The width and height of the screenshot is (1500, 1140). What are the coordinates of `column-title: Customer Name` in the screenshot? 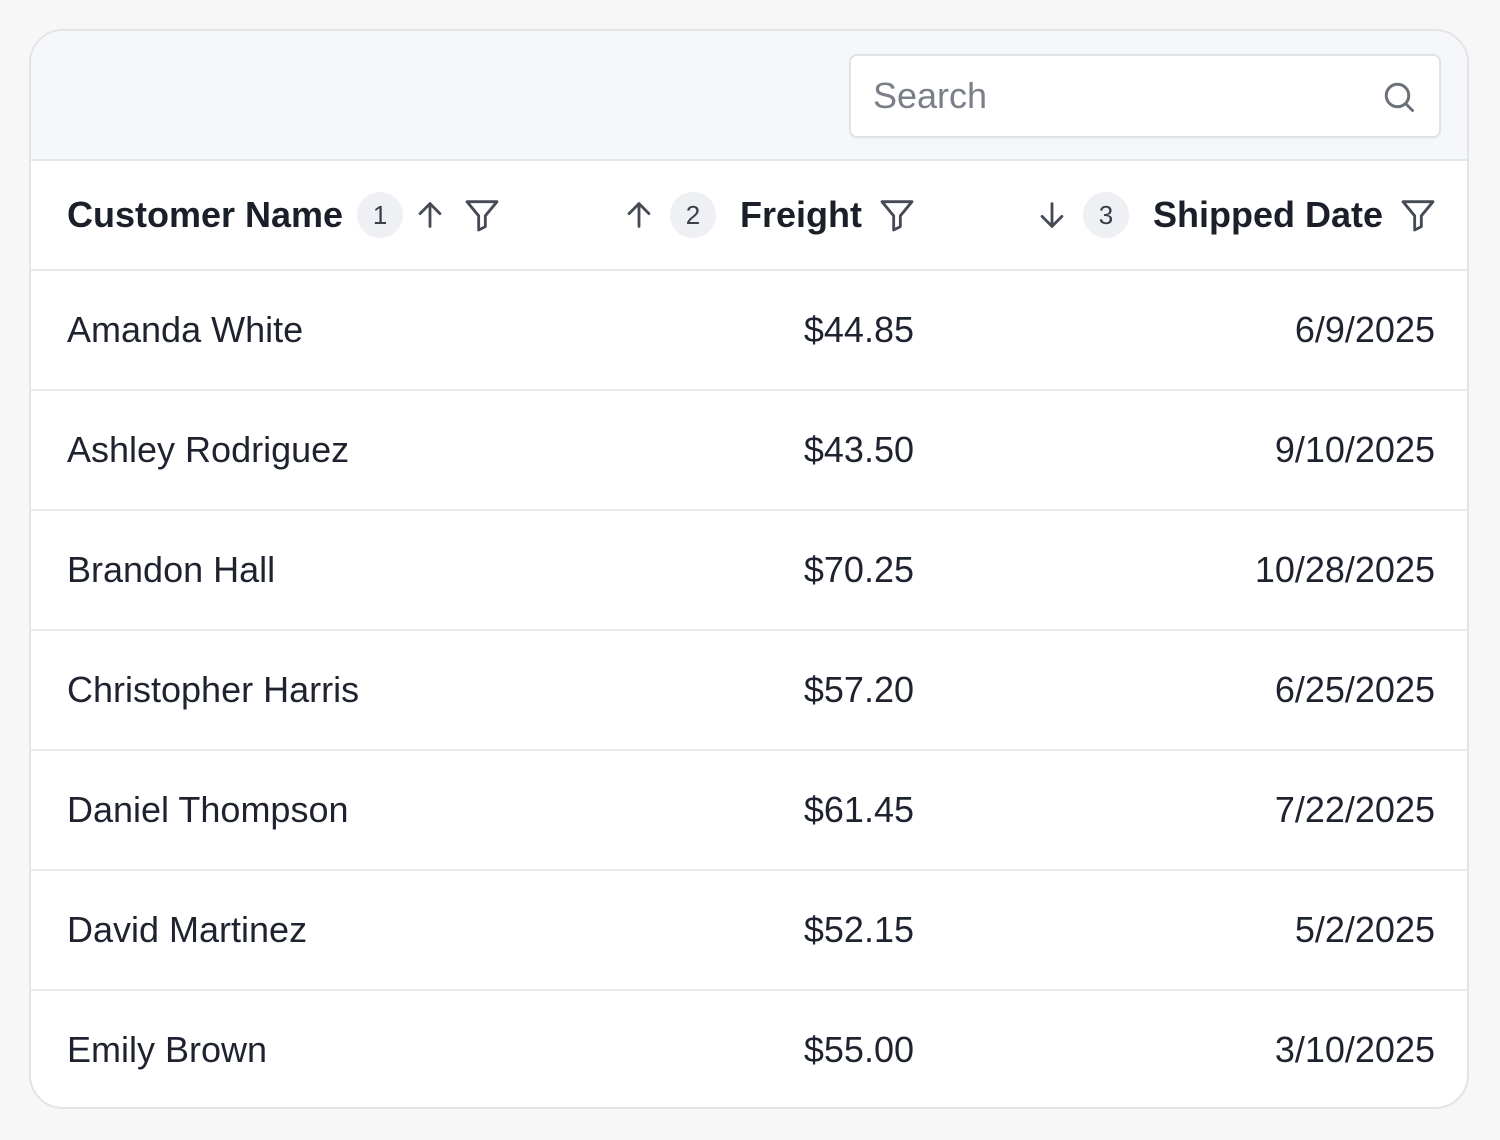 It's located at (205, 214).